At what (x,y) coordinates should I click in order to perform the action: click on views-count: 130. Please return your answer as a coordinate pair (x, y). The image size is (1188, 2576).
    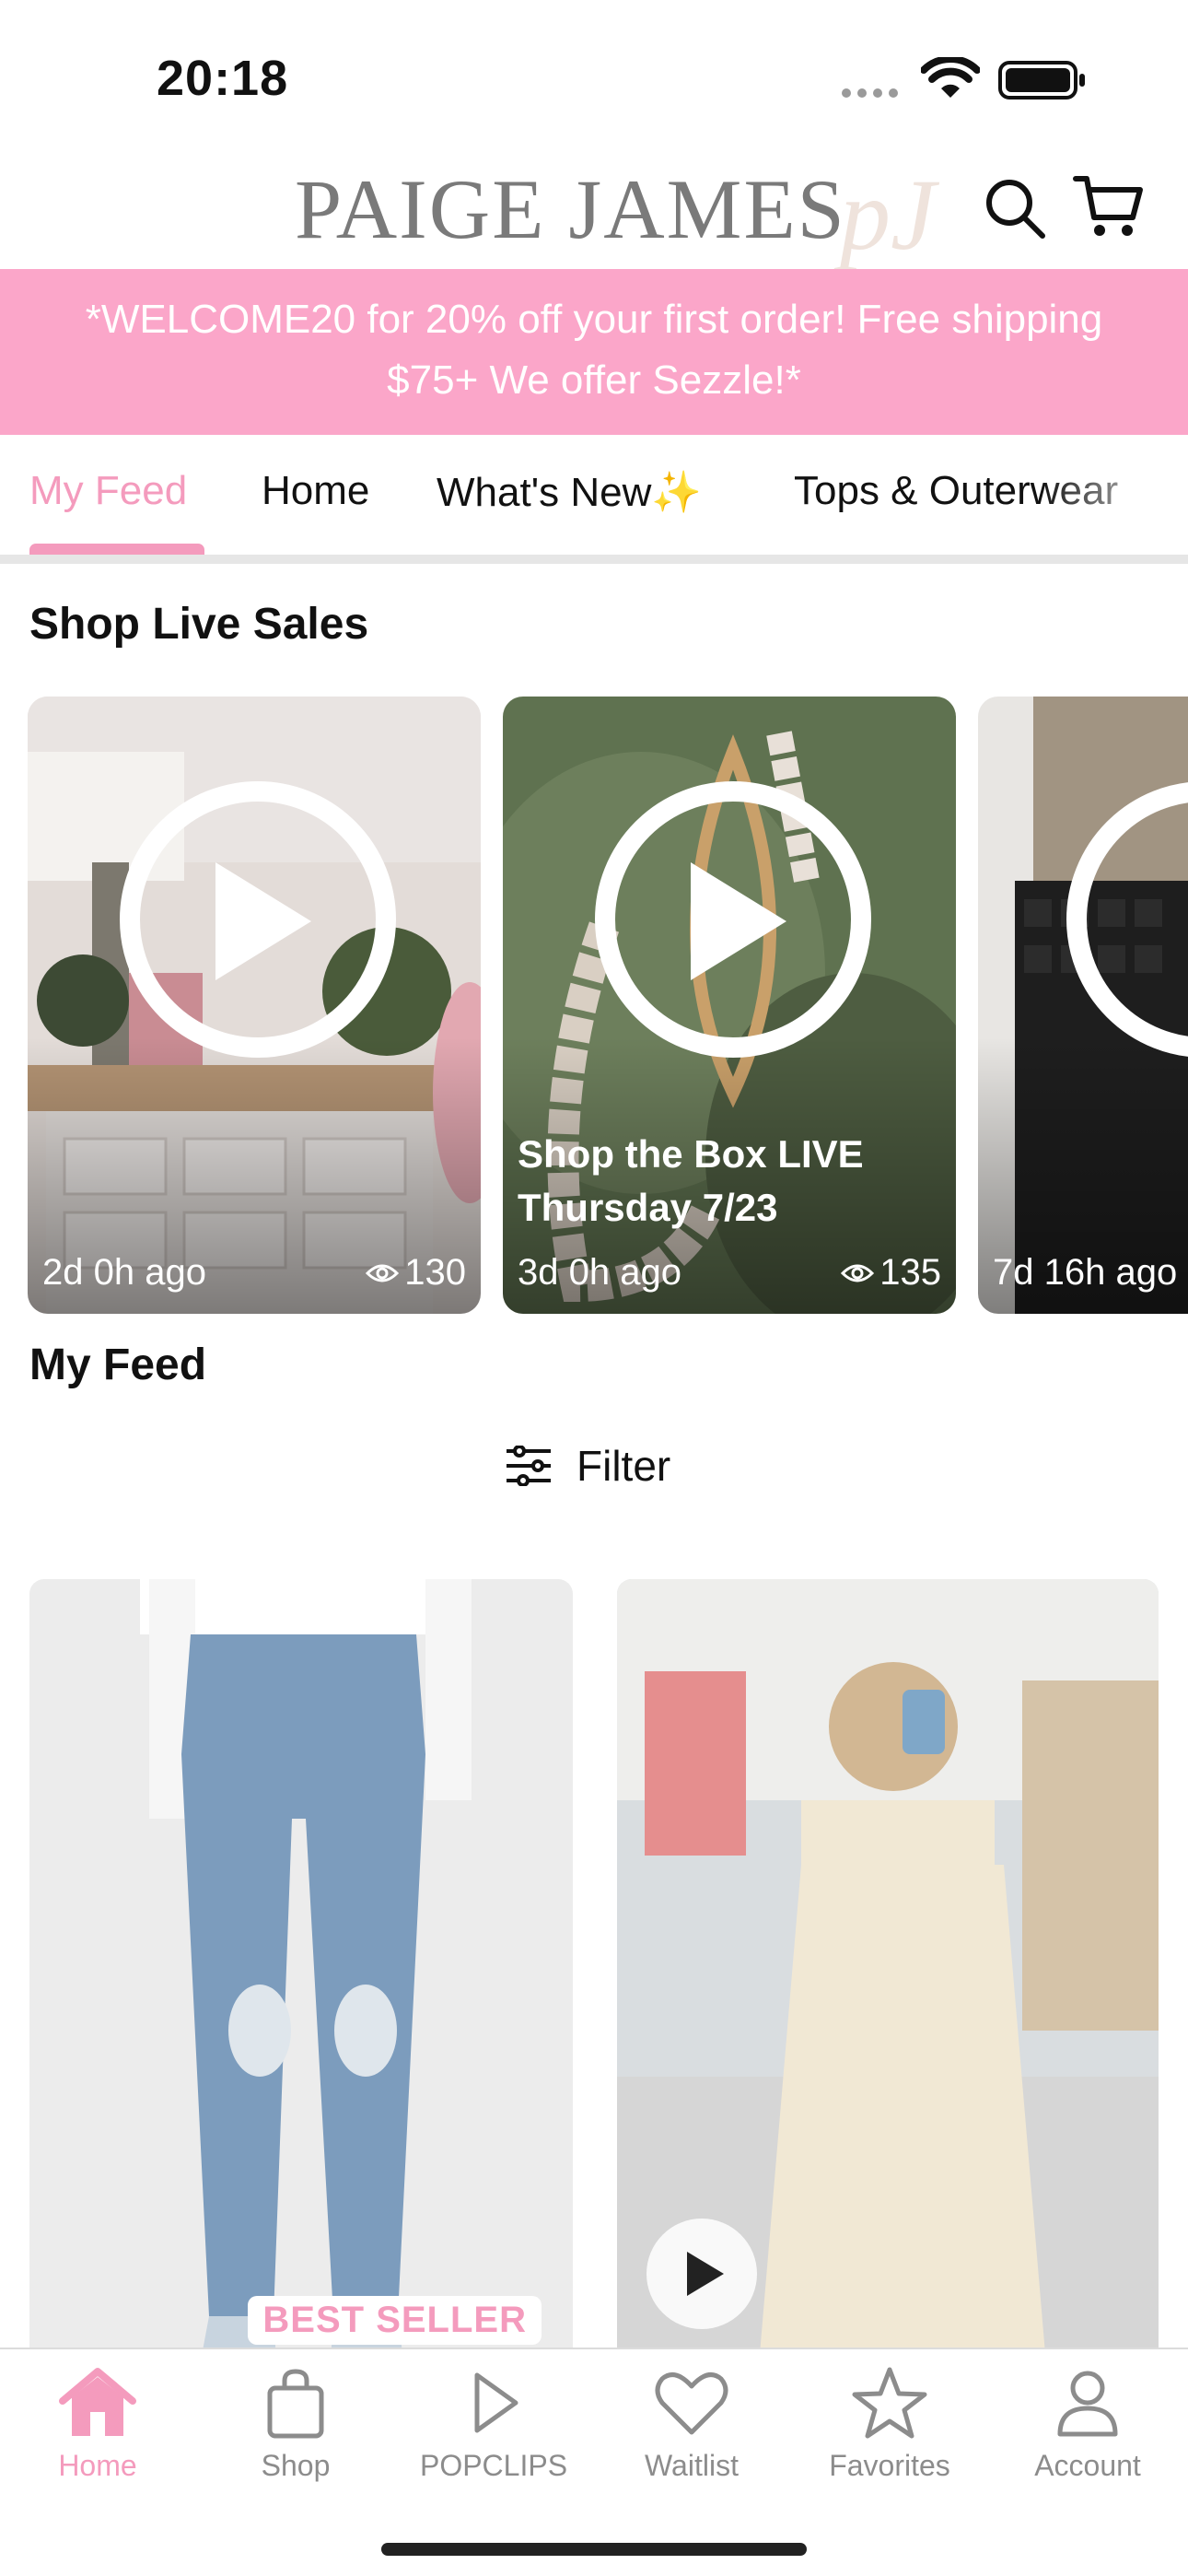
    Looking at the image, I should click on (435, 1272).